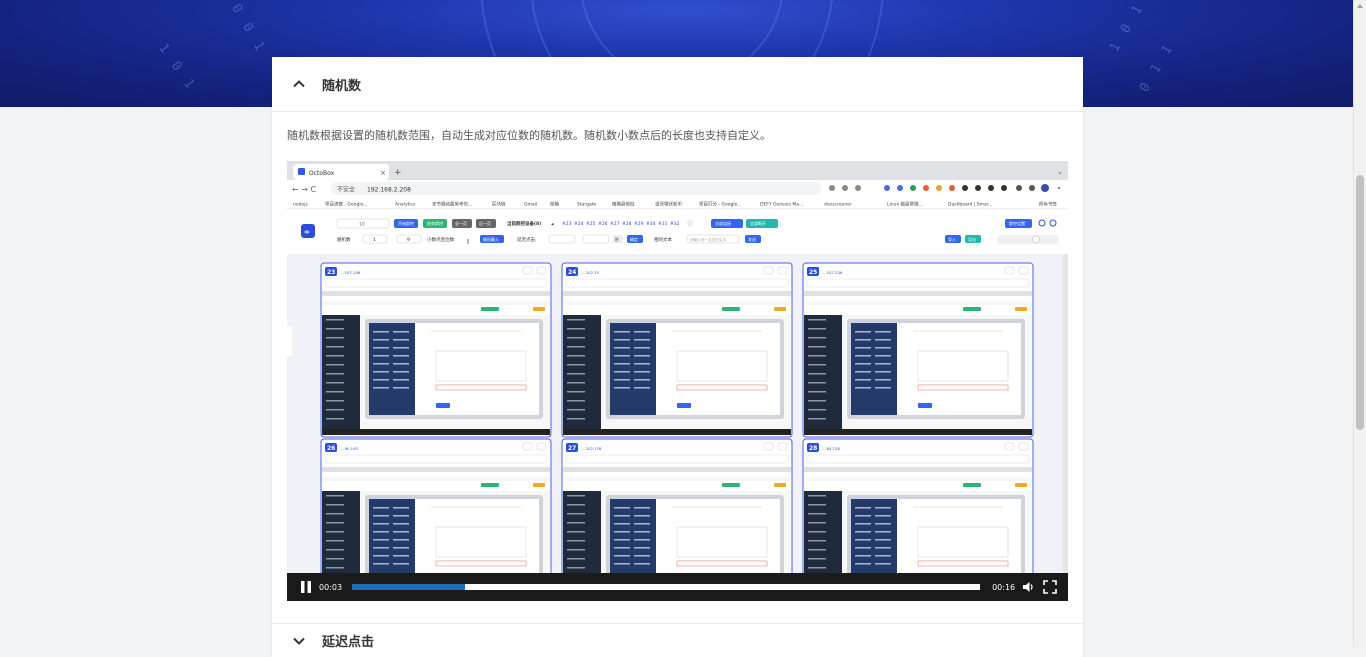 The height and width of the screenshot is (657, 1366). I want to click on device-tab: #27, so click(615, 224).